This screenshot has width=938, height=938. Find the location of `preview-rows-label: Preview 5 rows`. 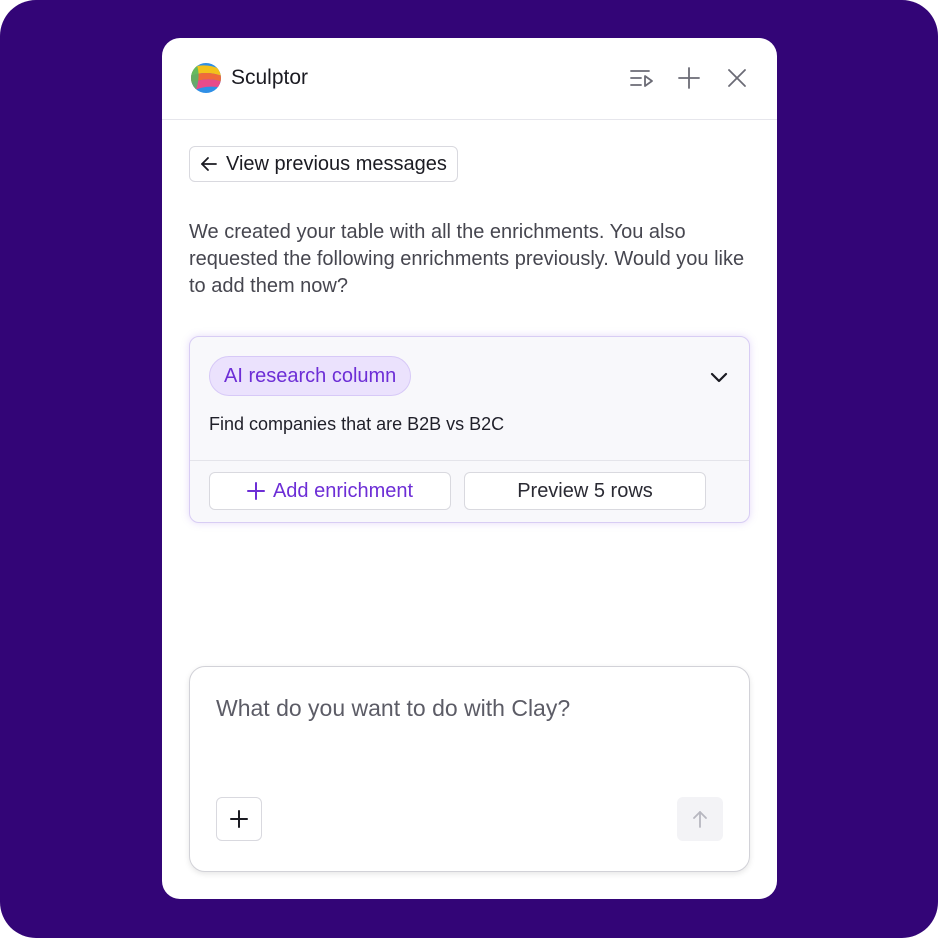

preview-rows-label: Preview 5 rows is located at coordinates (585, 490).